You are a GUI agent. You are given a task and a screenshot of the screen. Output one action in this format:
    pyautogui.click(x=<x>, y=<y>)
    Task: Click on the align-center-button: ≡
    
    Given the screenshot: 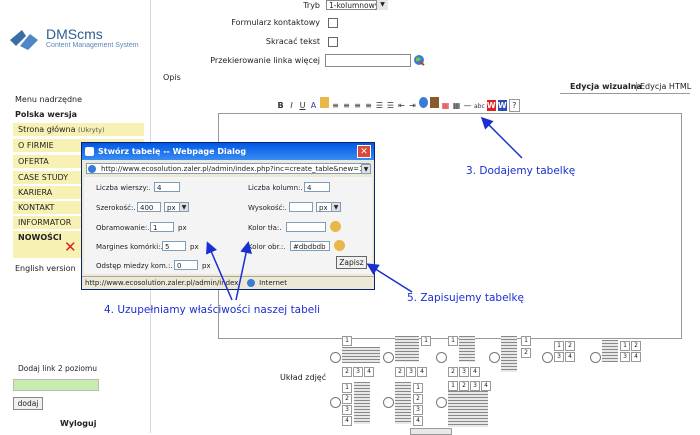 What is the action you would take?
    pyautogui.click(x=346, y=105)
    